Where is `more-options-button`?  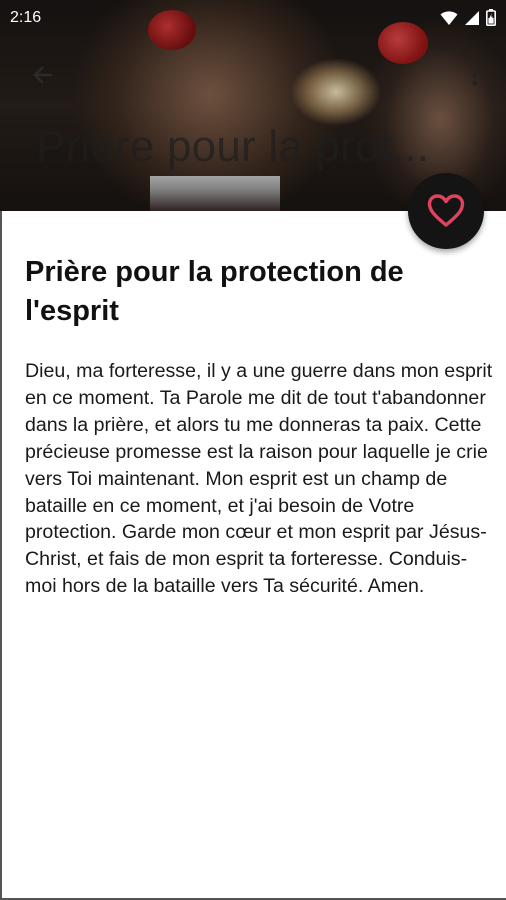
more-options-button is located at coordinates (475, 76).